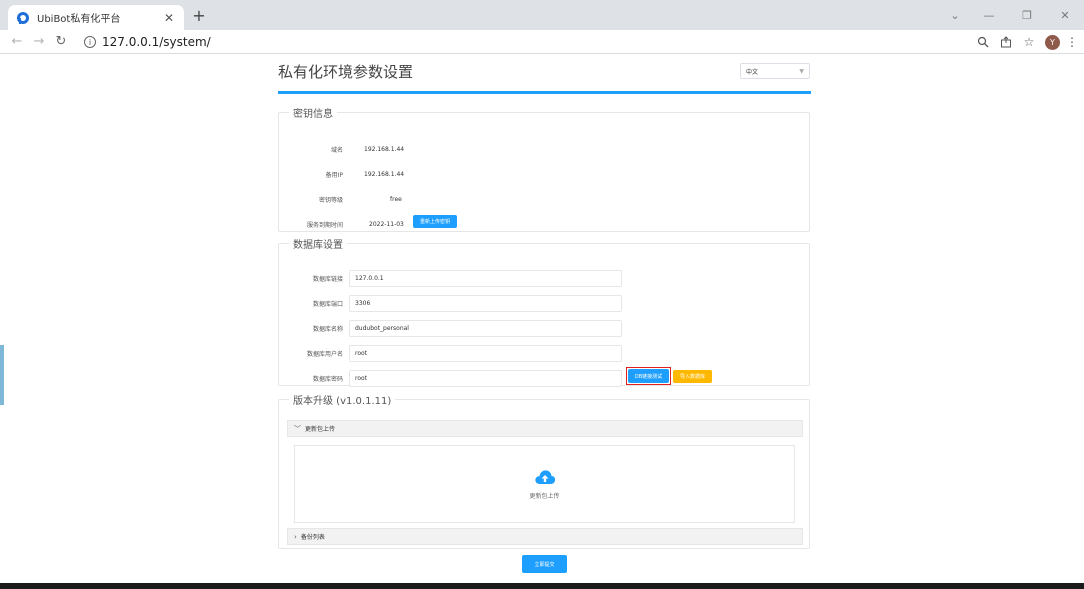  I want to click on profile-avatar: Y, so click(1052, 42).